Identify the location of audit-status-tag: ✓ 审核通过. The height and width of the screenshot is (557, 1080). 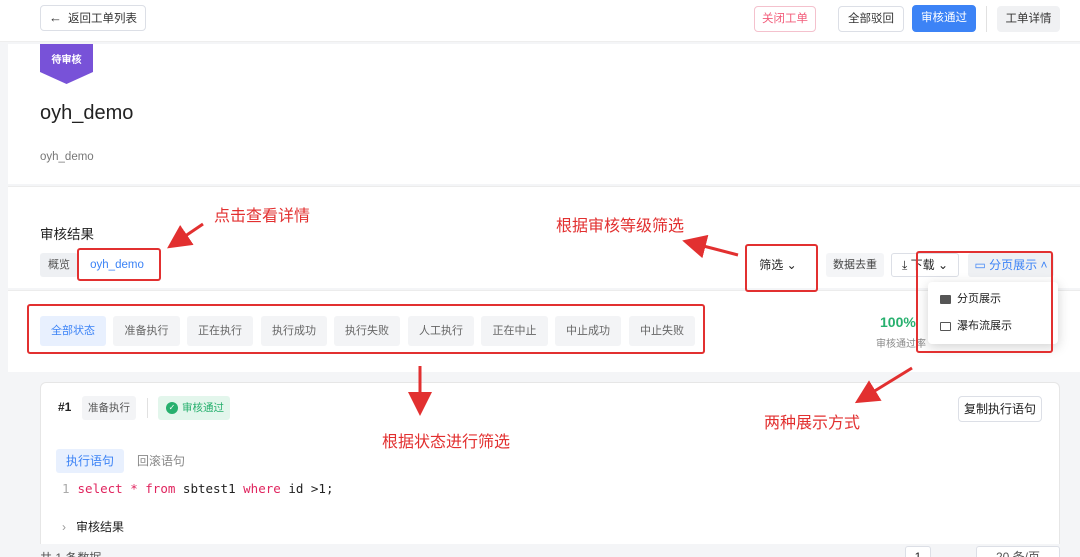
(194, 408).